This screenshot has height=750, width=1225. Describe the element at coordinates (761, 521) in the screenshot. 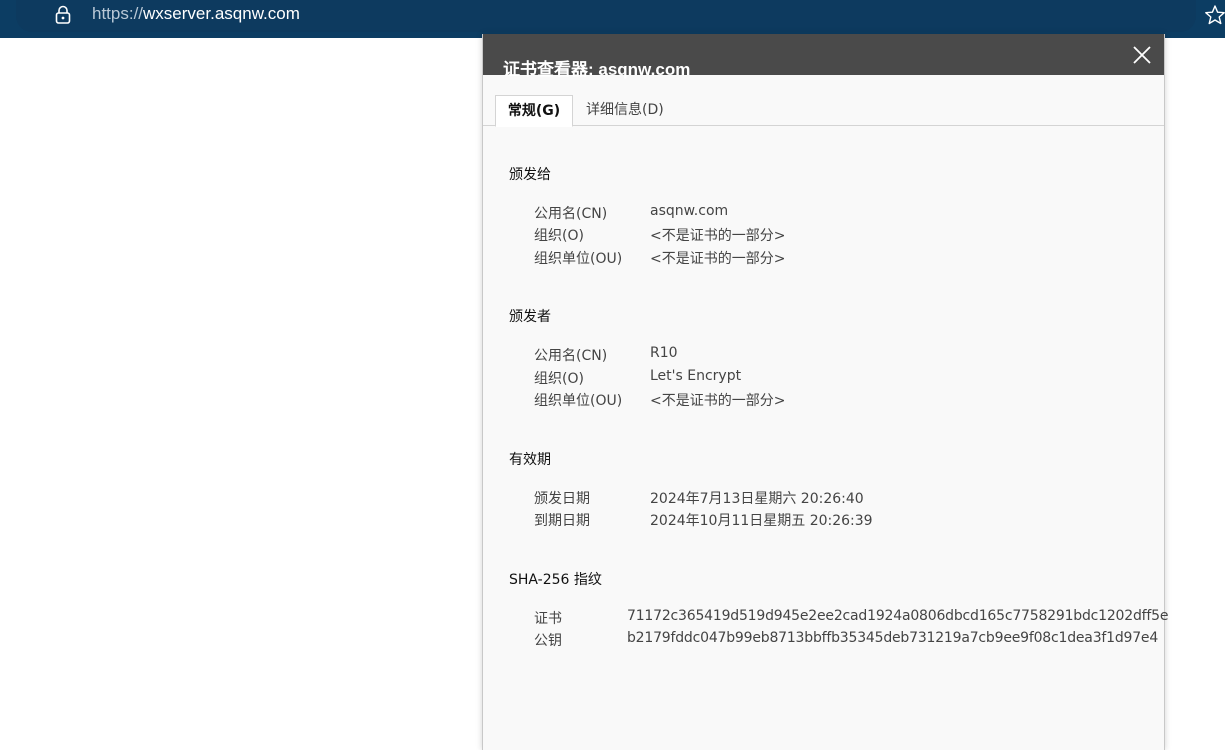

I see `expiry-date-value: 2024年10月11日星期五 20:26:39` at that location.